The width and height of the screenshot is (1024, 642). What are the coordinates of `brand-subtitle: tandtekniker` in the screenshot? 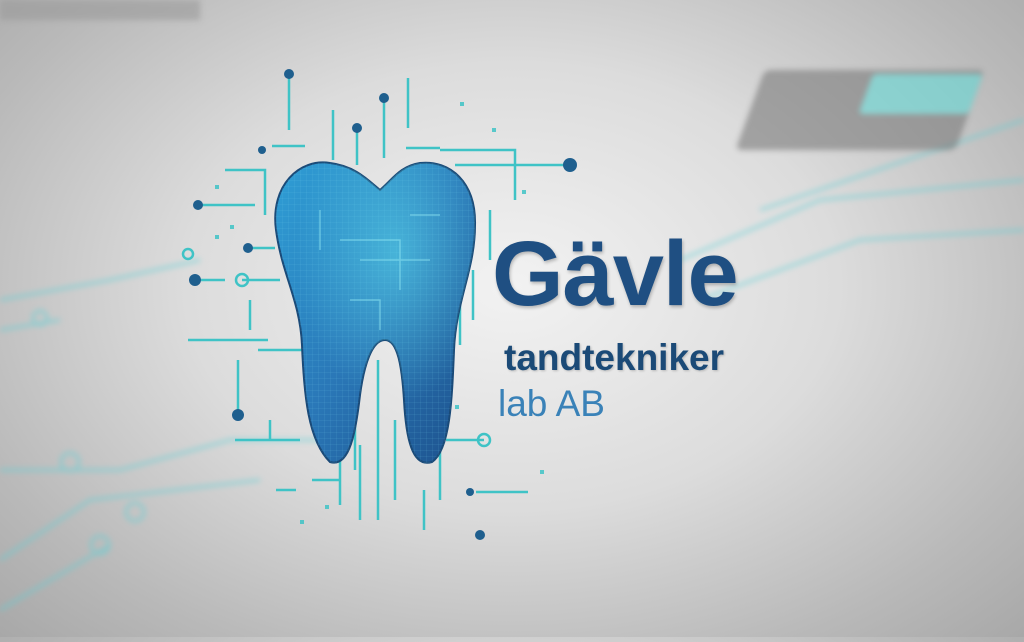 It's located at (614, 357).